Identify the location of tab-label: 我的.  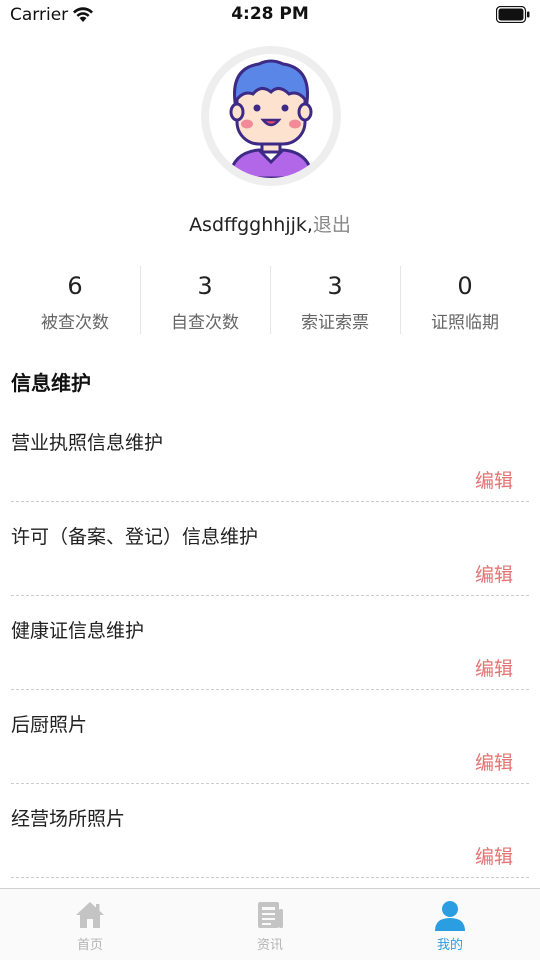
(449, 945).